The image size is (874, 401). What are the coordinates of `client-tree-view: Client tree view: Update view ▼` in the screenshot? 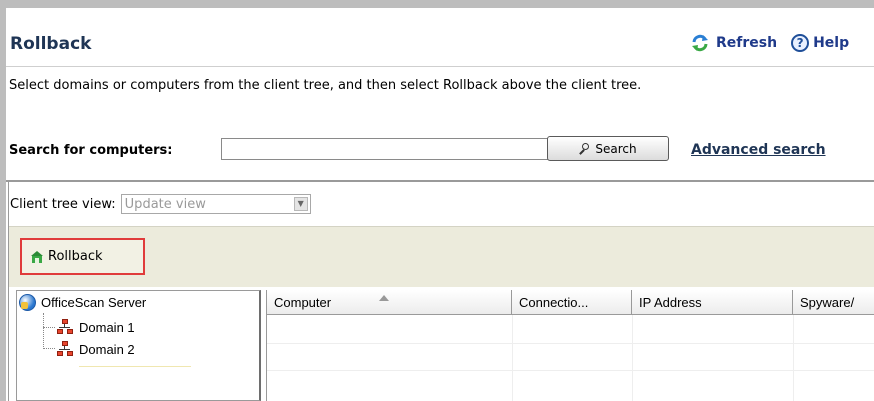 It's located at (160, 204).